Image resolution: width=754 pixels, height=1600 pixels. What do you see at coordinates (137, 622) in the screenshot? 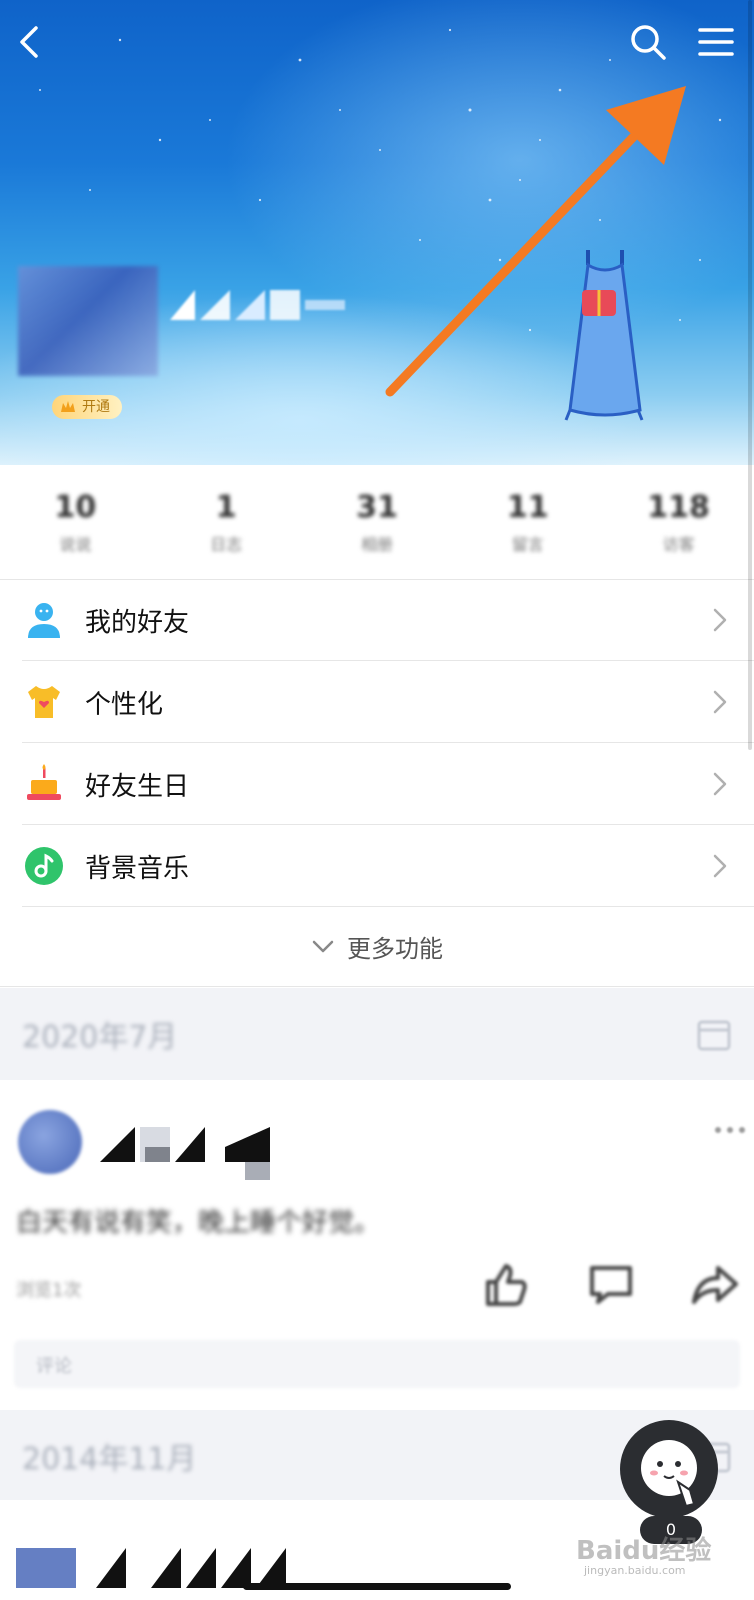
I see `menu-item-label: 我的好友` at bounding box center [137, 622].